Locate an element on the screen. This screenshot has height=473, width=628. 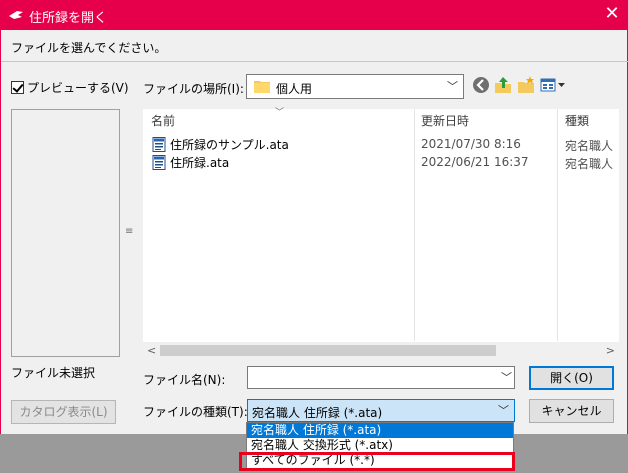
sort-arrow-icon: ﹀ is located at coordinates (280, 113).